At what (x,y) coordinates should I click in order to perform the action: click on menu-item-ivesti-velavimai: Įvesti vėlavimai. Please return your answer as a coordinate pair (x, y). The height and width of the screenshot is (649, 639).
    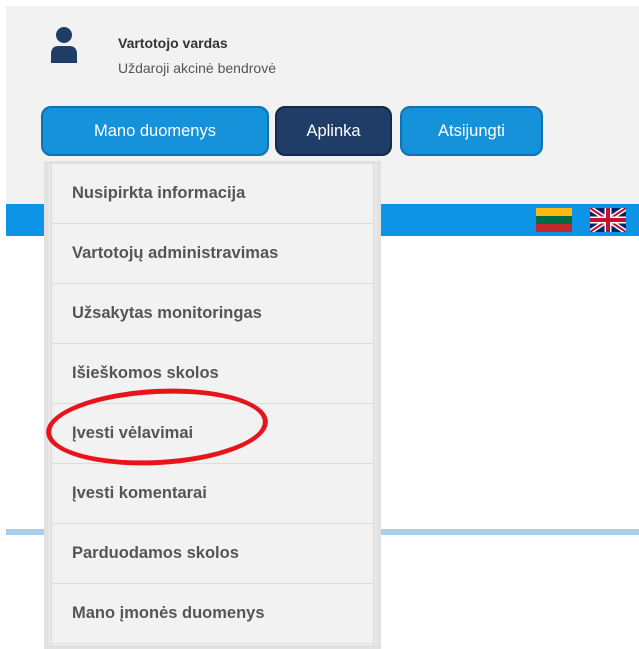
    Looking at the image, I should click on (212, 434).